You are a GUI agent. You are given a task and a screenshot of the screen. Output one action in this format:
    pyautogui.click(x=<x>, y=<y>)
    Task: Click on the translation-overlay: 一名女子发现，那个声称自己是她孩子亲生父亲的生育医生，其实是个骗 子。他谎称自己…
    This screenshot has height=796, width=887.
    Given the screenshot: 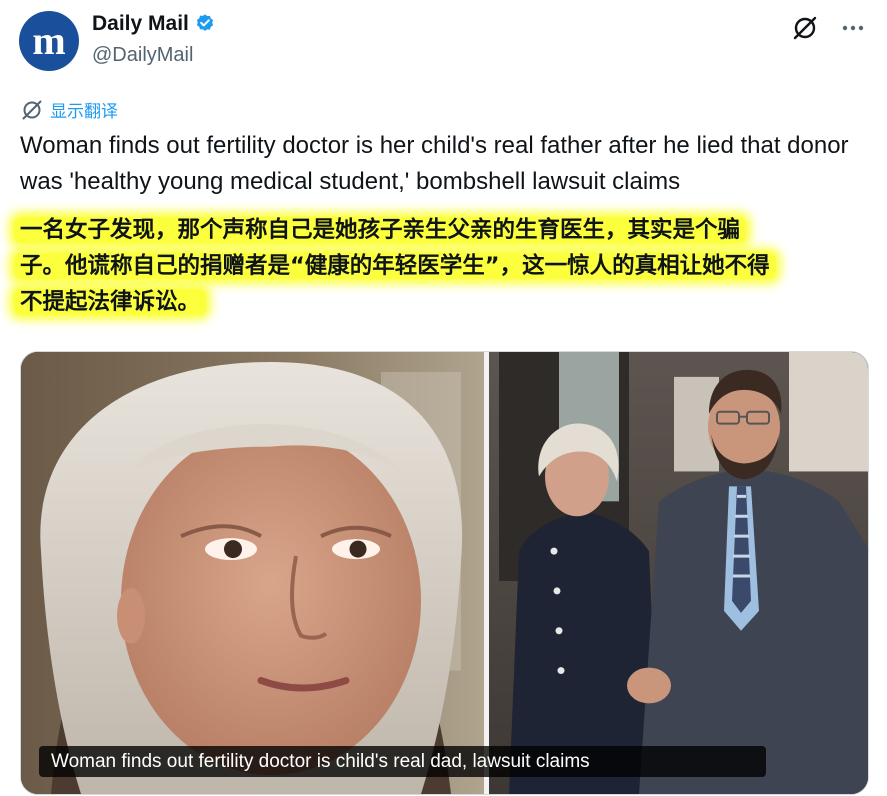 What is the action you would take?
    pyautogui.click(x=450, y=266)
    